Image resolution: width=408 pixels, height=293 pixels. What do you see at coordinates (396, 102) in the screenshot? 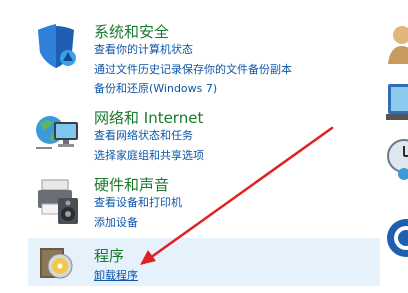
I see `monitor-icon` at bounding box center [396, 102].